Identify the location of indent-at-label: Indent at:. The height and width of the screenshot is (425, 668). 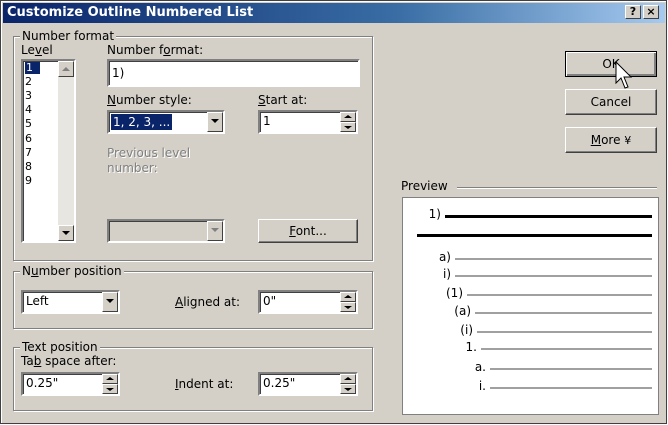
(204, 384).